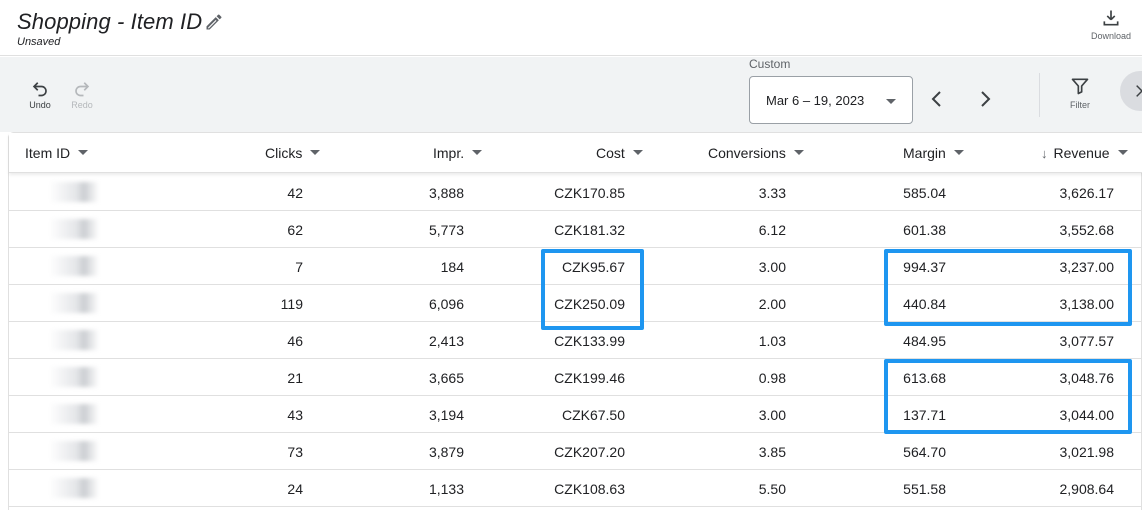 The height and width of the screenshot is (510, 1142). What do you see at coordinates (924, 452) in the screenshot?
I see `cell-margin: 564.70` at bounding box center [924, 452].